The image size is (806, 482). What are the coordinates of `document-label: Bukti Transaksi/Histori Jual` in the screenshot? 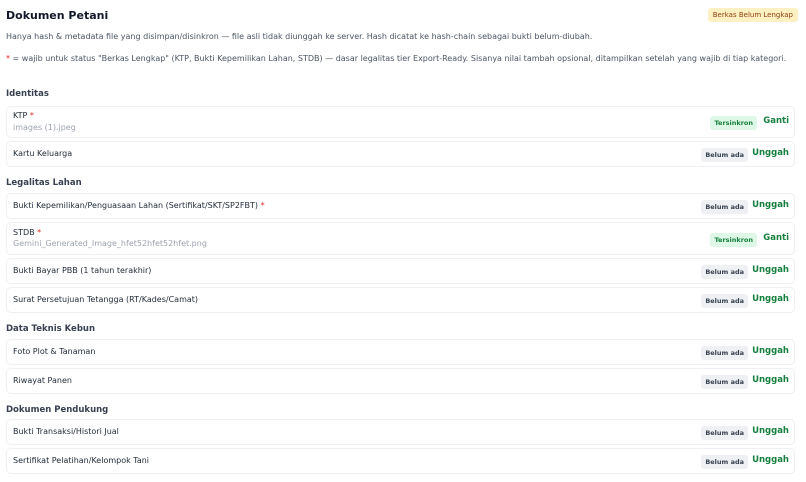 It's located at (66, 431).